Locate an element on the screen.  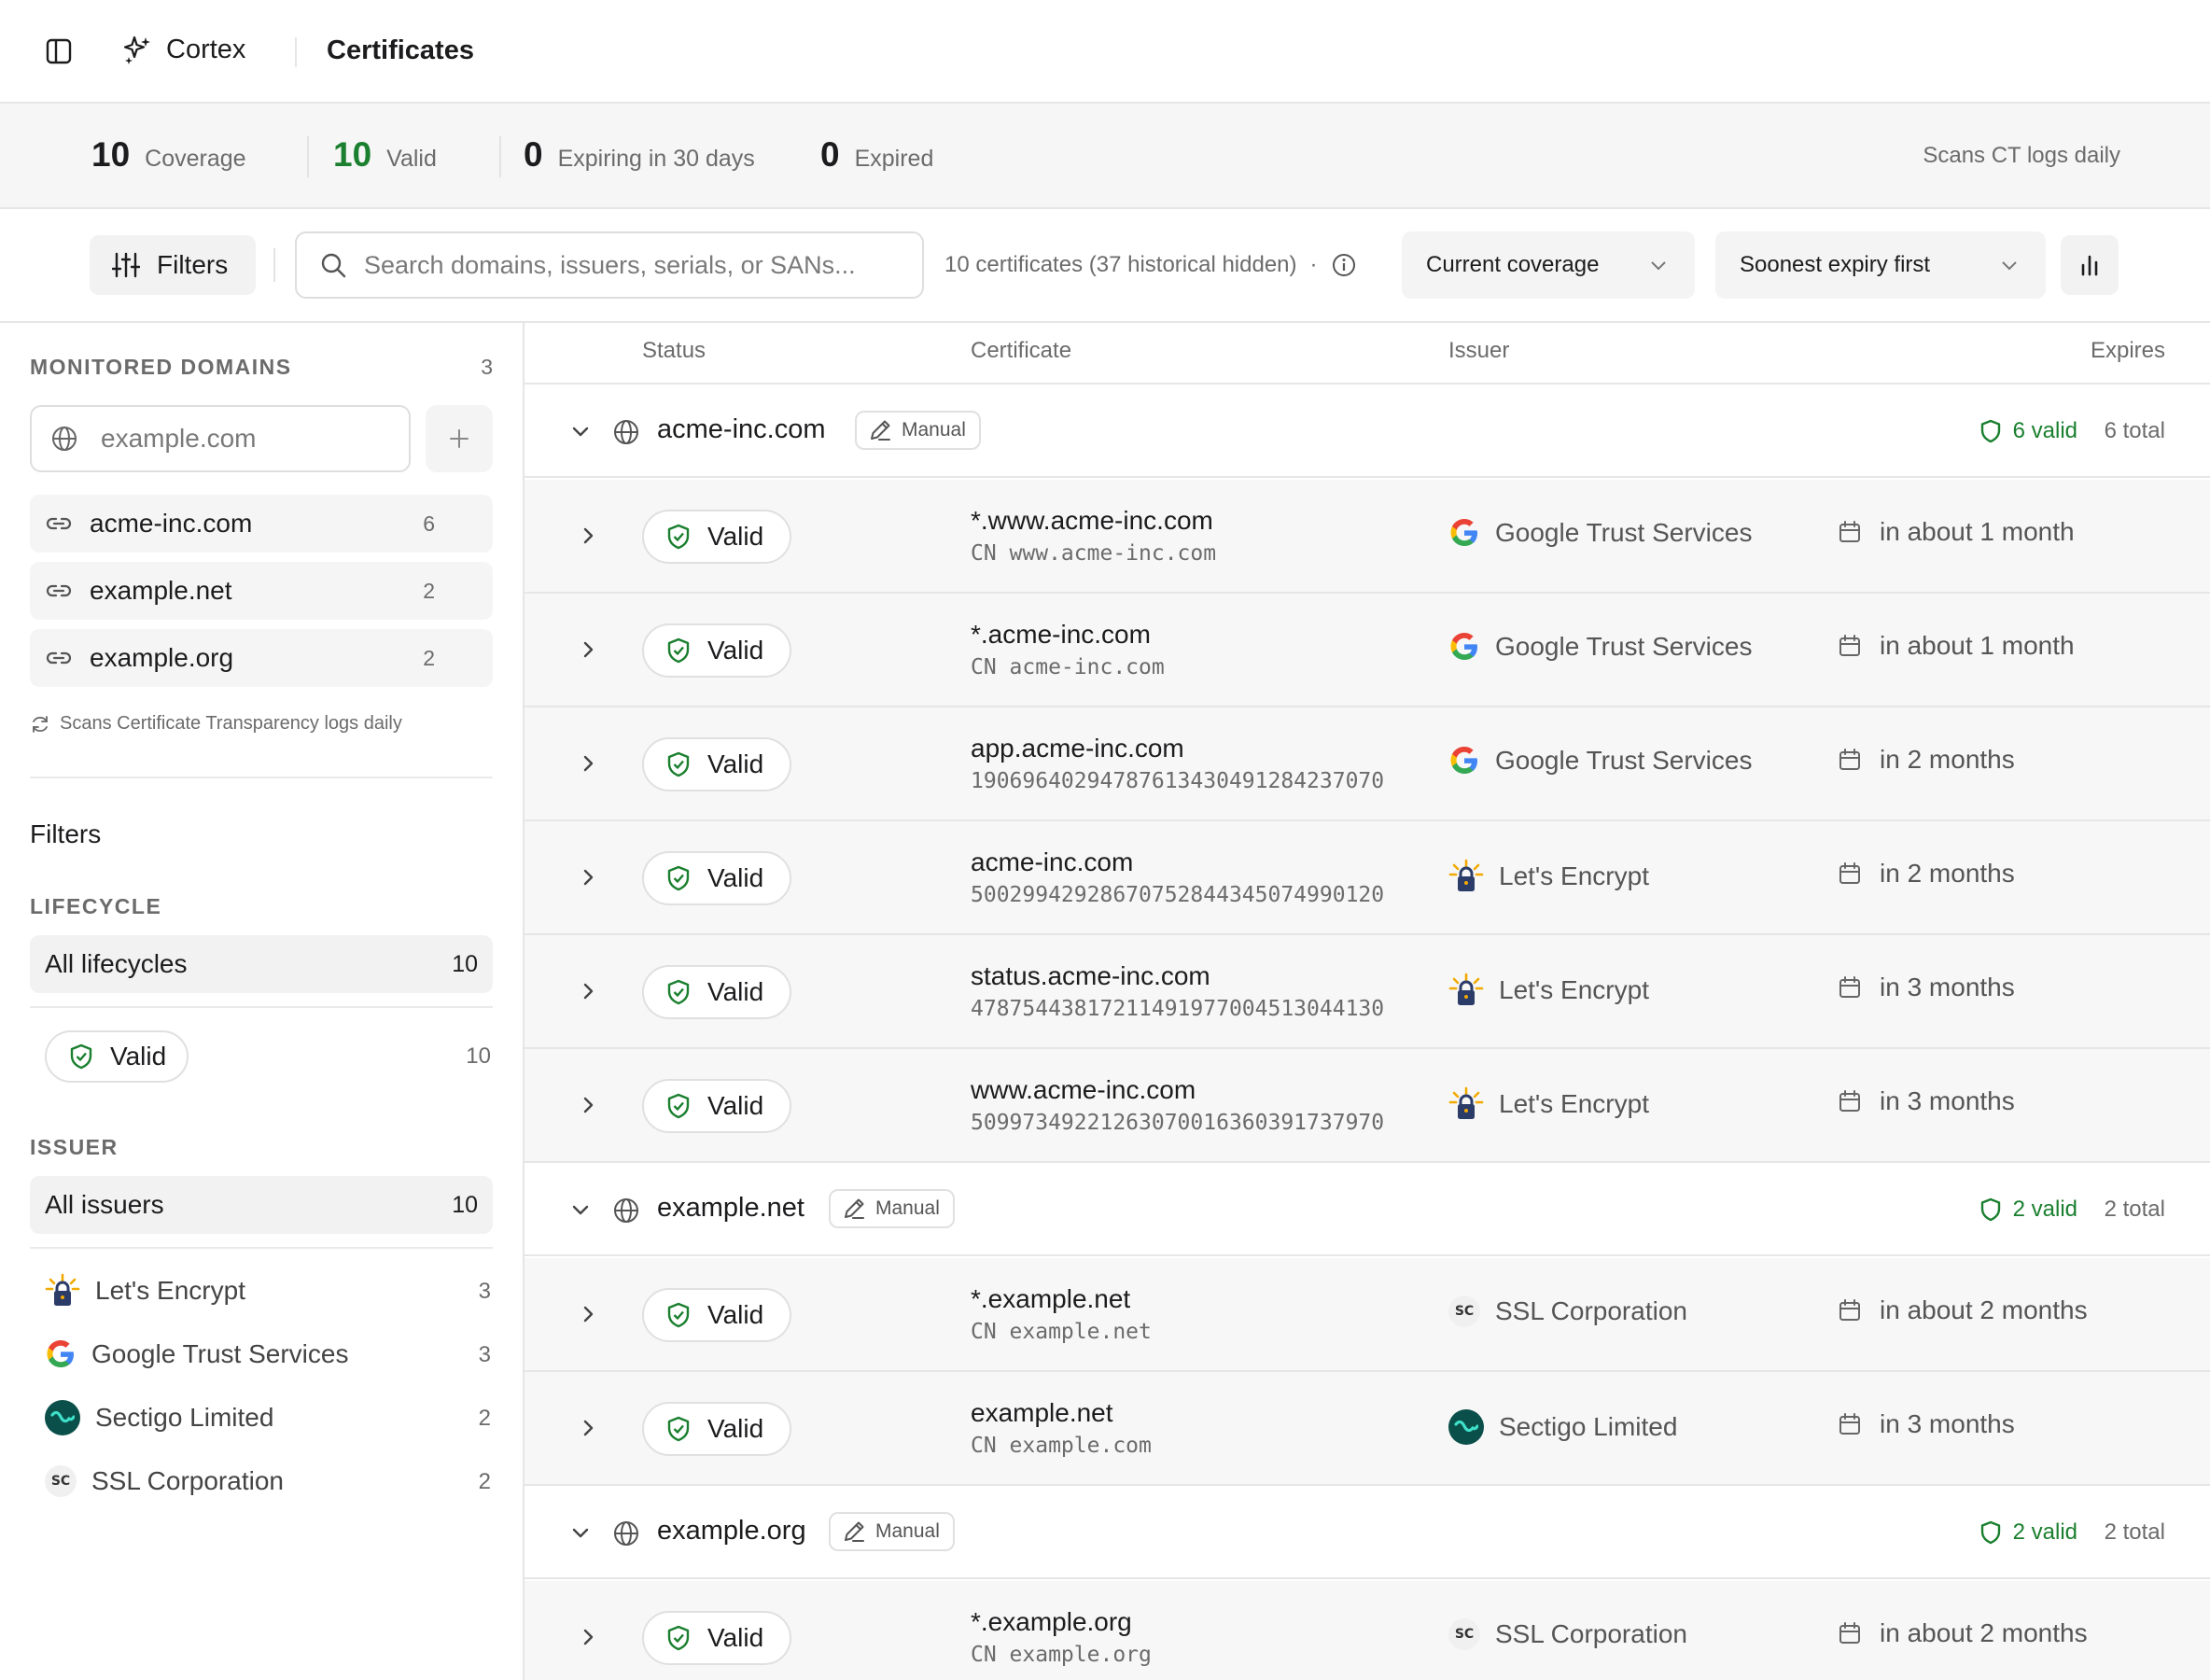
sidebar-domain-example-net: example.net 2 is located at coordinates (261, 591).